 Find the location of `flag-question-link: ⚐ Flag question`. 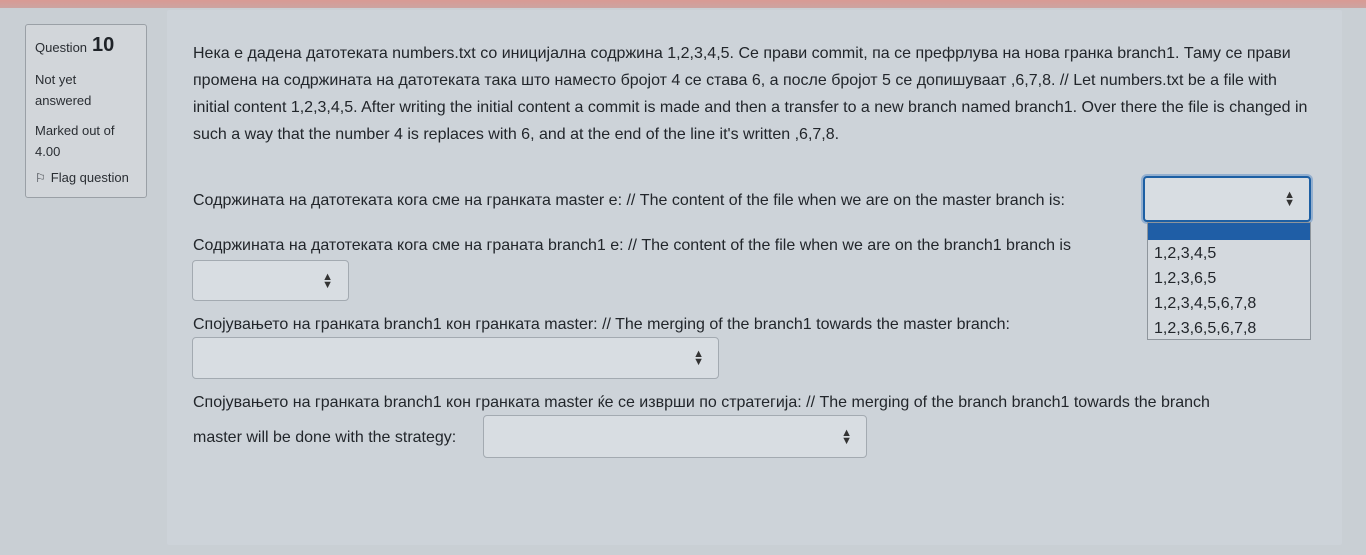

flag-question-link: ⚐ Flag question is located at coordinates (82, 177).